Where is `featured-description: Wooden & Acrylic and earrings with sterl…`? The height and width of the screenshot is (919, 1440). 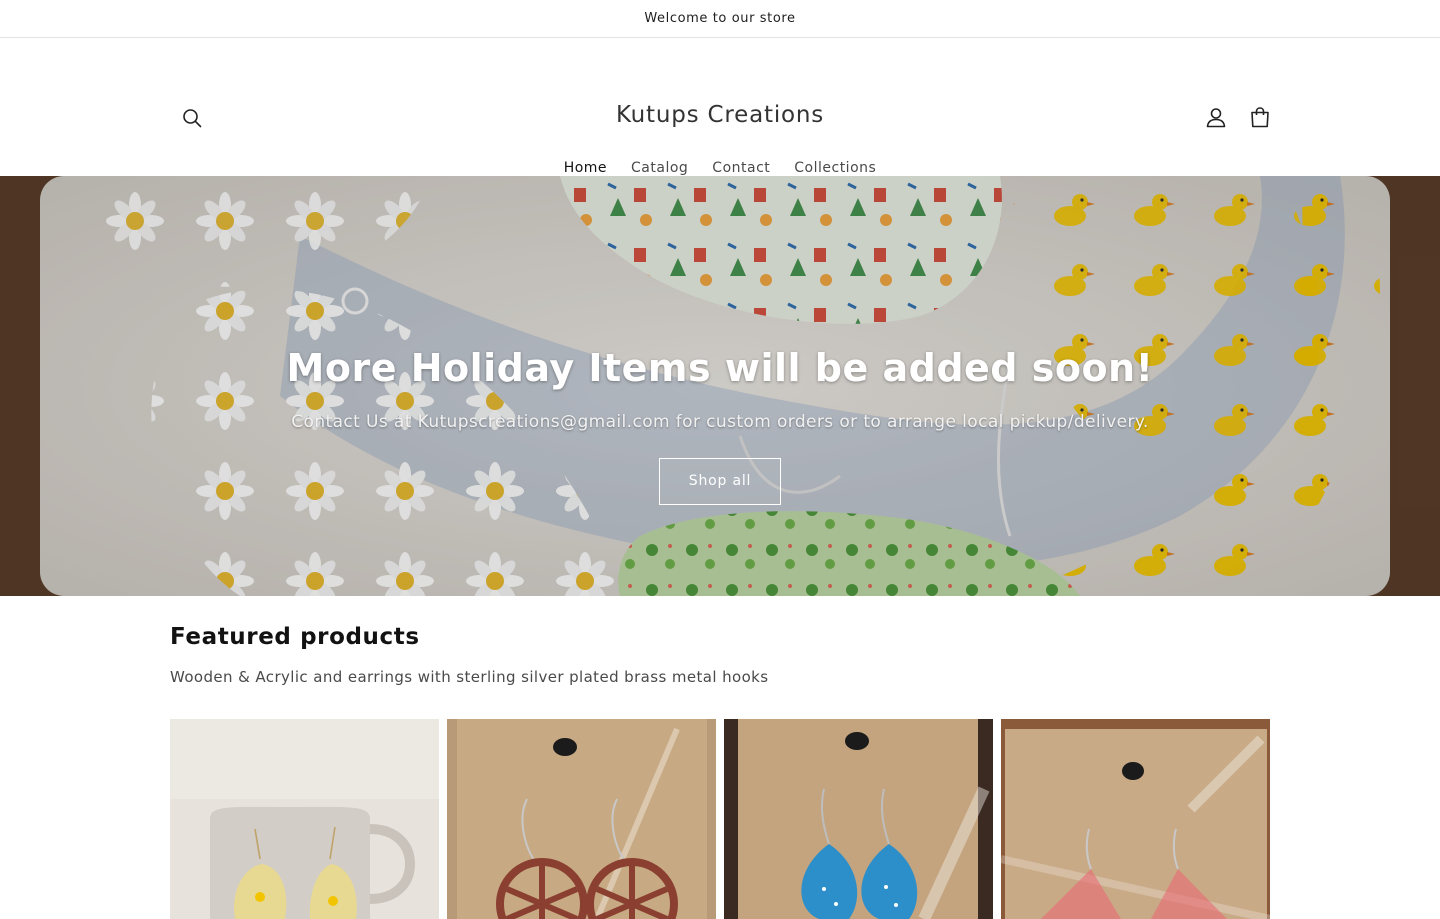
featured-description: Wooden & Acrylic and earrings with sterl… is located at coordinates (469, 677).